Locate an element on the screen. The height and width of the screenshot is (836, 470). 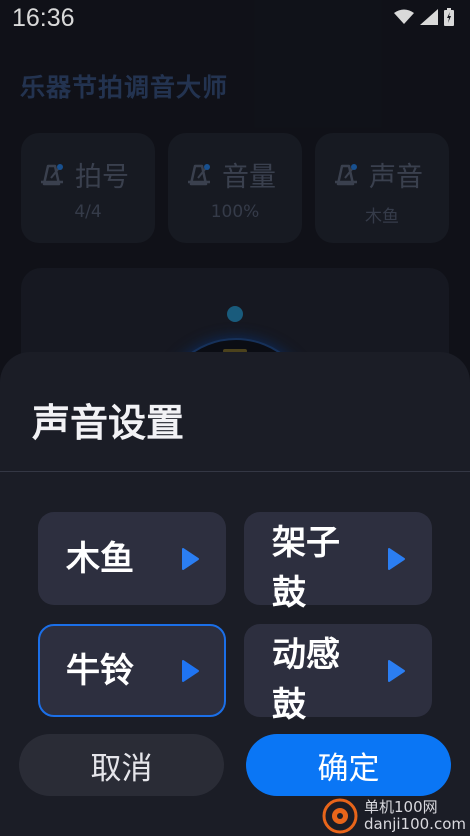
option-label: 木鱼 is located at coordinates (100, 558).